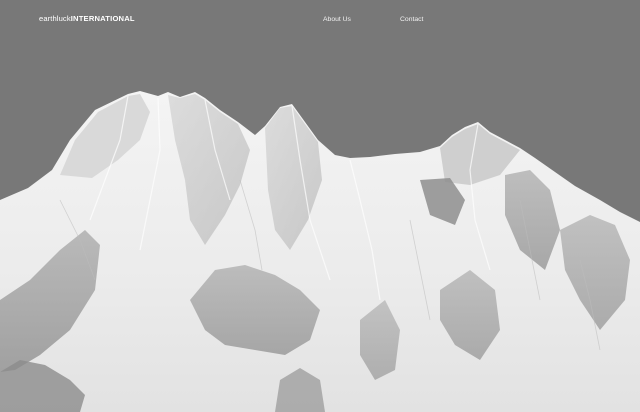 This screenshot has width=640, height=412. I want to click on brand-logo: earthluckINTERNATIONAL, so click(87, 19).